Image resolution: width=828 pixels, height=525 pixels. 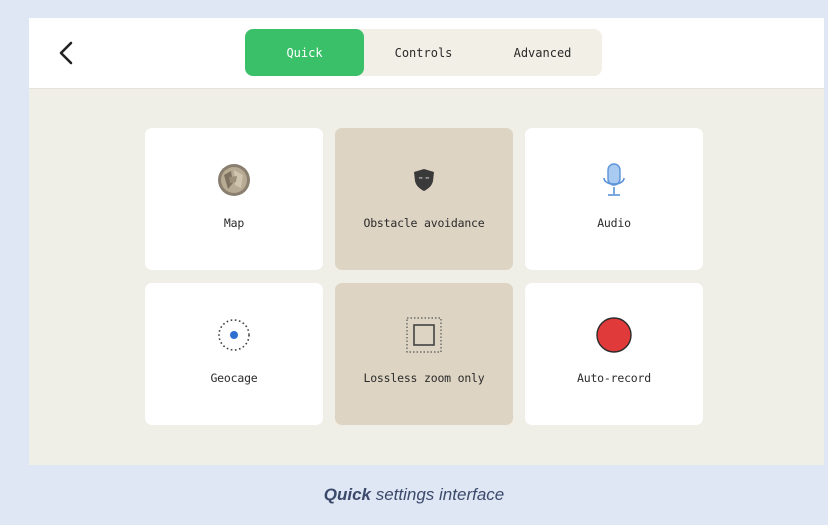 I want to click on tile-label: Obstacle avoidance, so click(x=424, y=223).